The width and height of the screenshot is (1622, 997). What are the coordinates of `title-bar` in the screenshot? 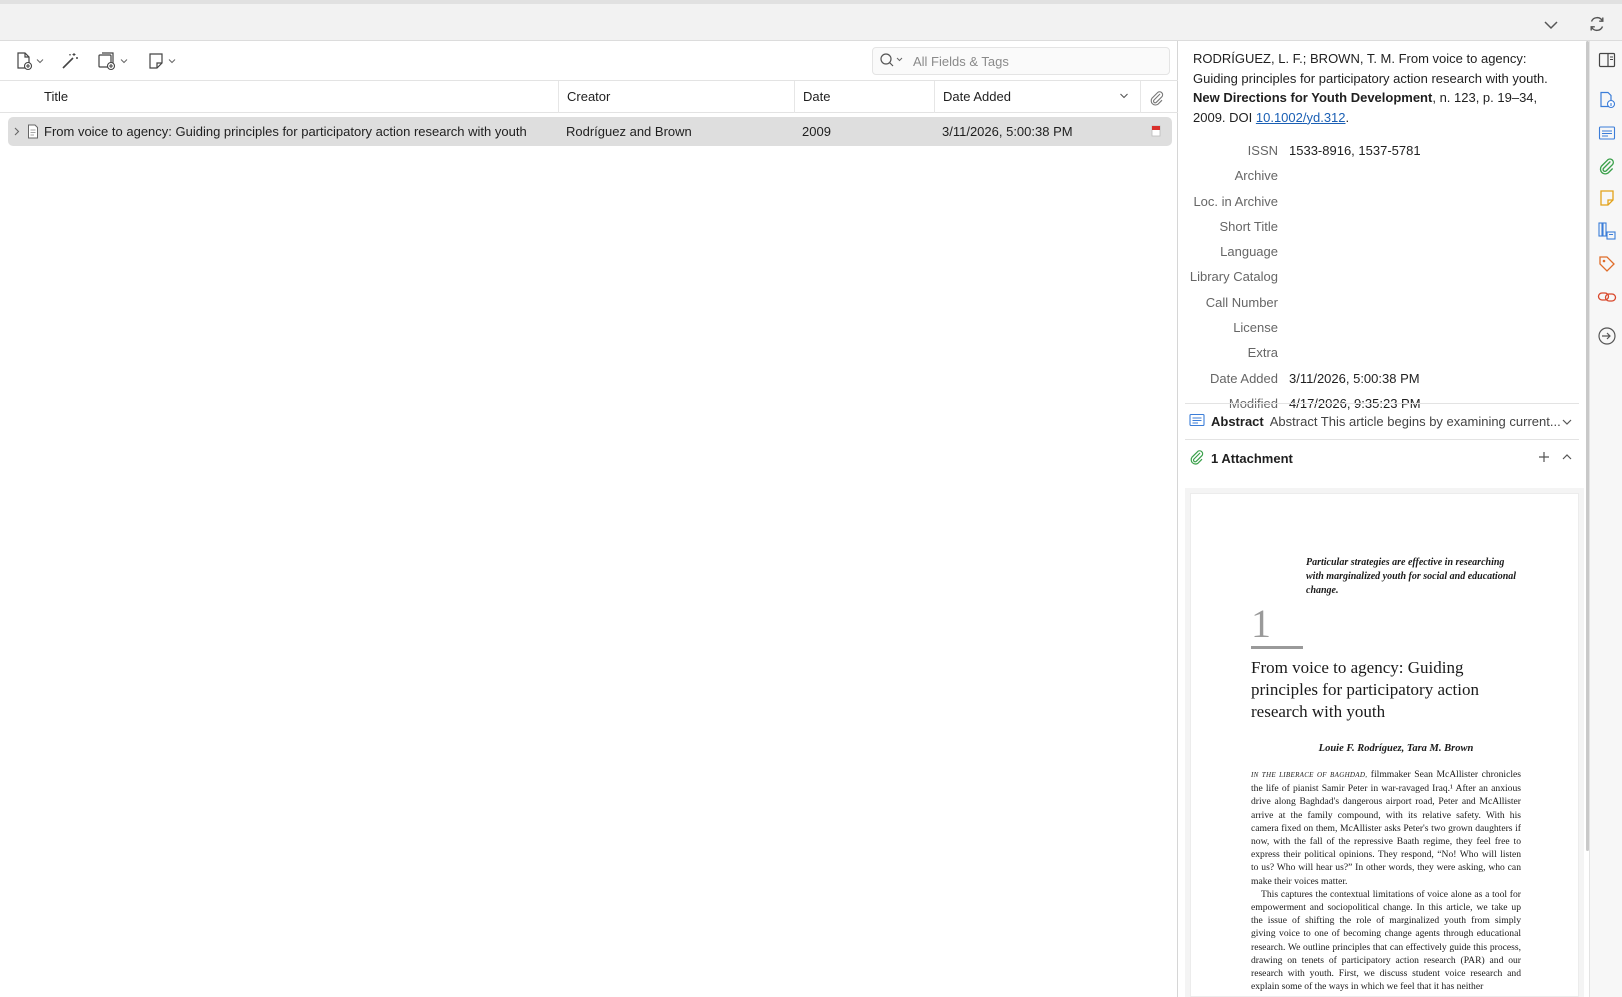 It's located at (811, 20).